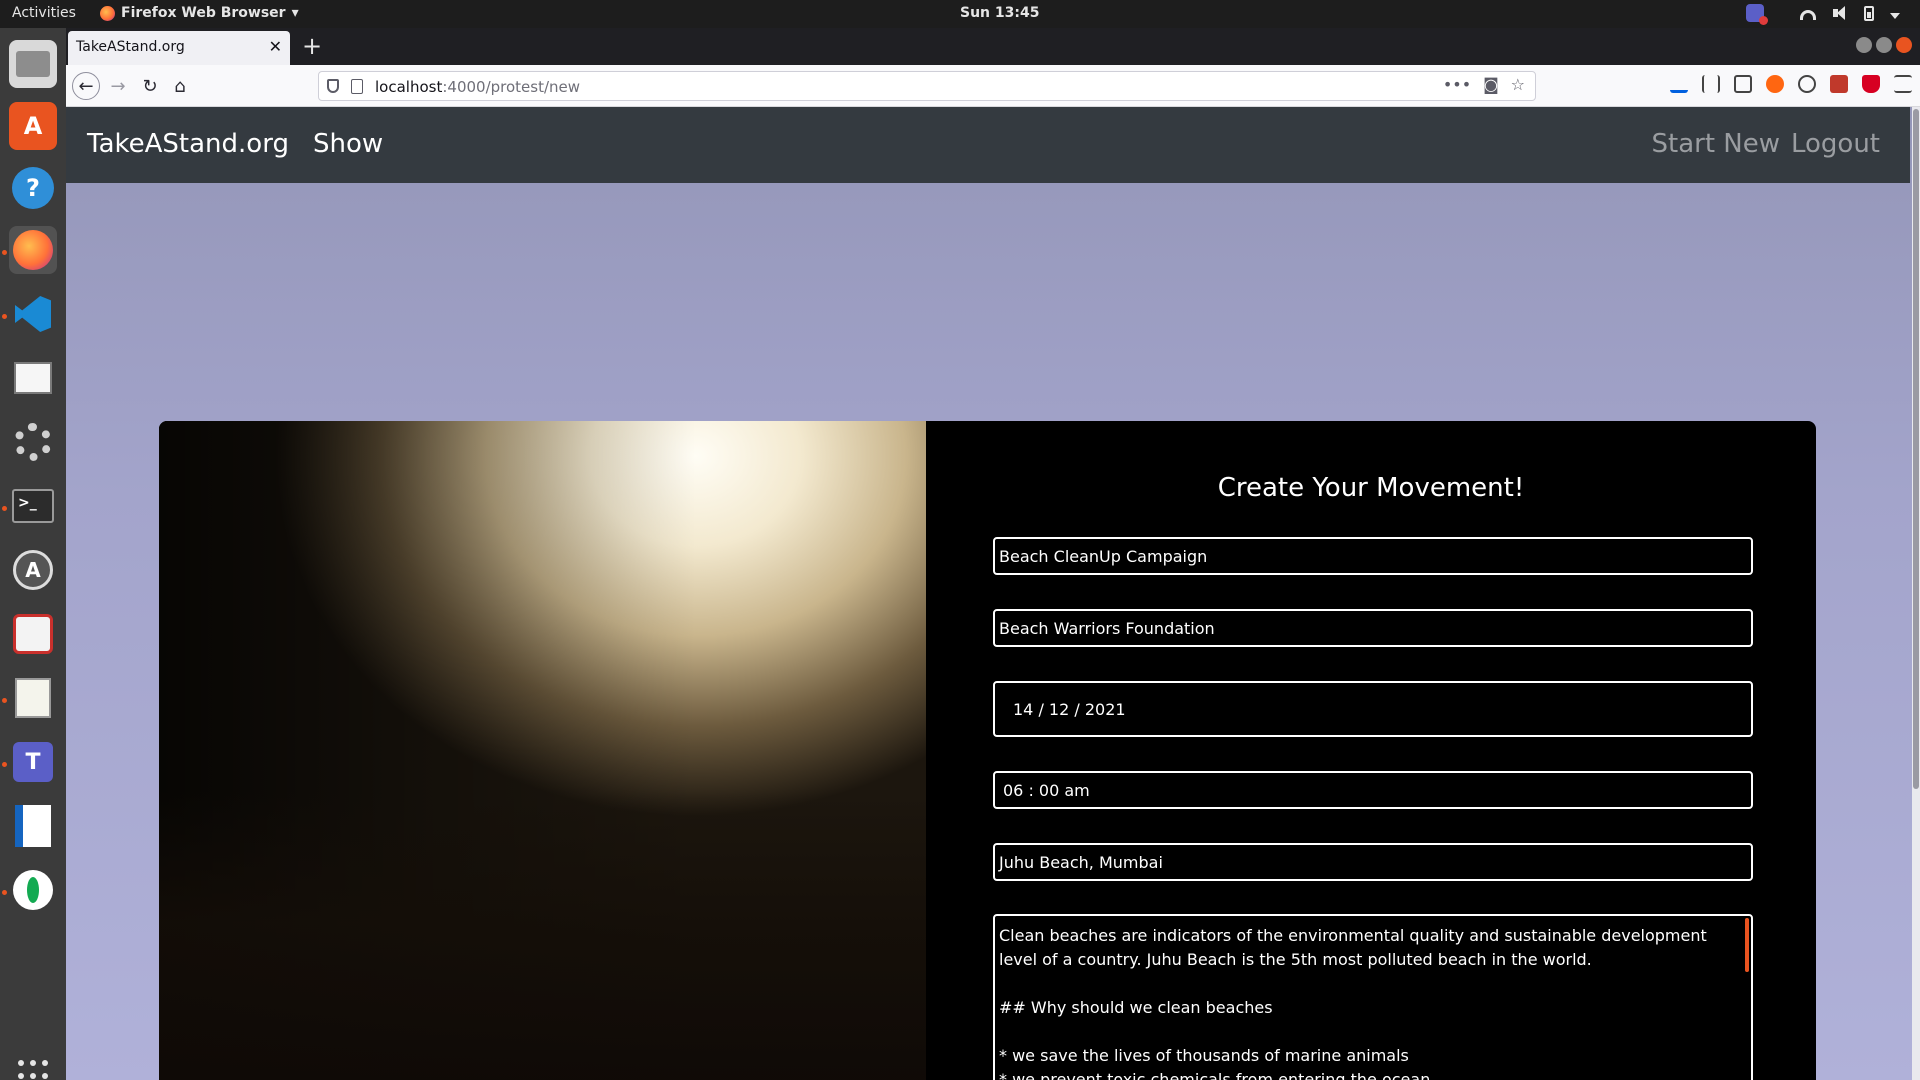 The image size is (1920, 1080). Describe the element at coordinates (1903, 84) in the screenshot. I see `hamburger-menu-icon` at that location.